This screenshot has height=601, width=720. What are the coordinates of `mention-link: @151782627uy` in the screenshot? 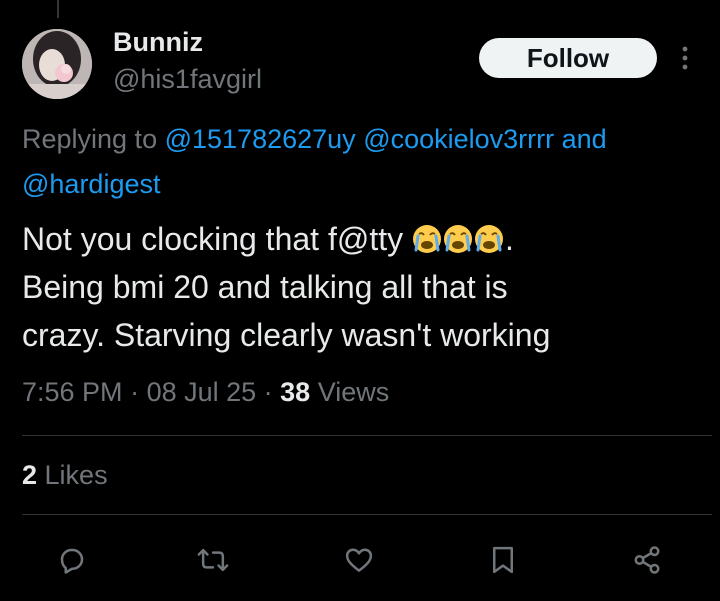 It's located at (260, 139).